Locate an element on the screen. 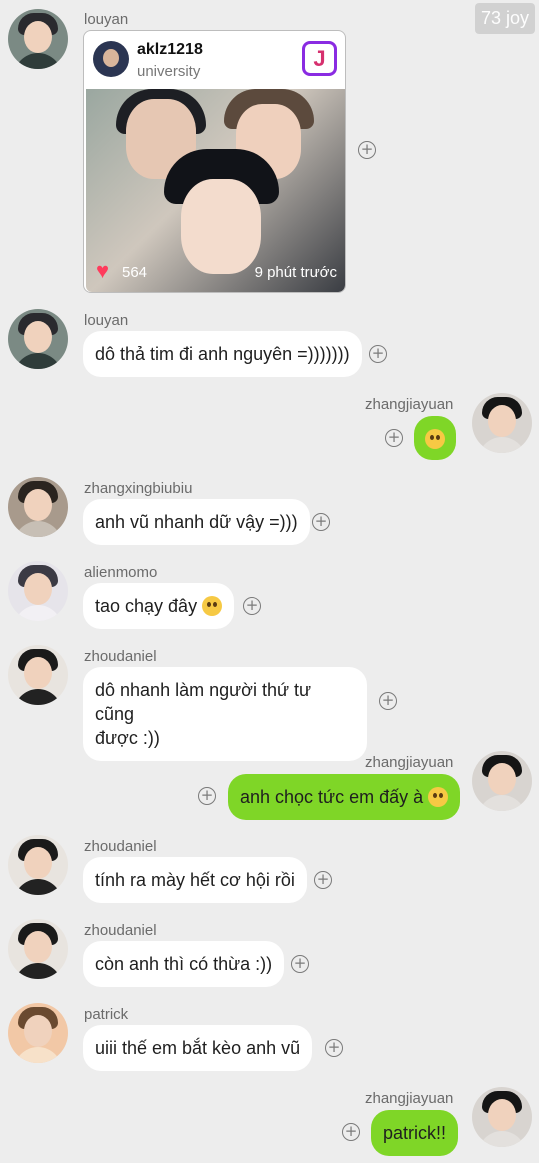  message-bubble: uiii thế em bắt kèo anh vũ is located at coordinates (198, 1048).